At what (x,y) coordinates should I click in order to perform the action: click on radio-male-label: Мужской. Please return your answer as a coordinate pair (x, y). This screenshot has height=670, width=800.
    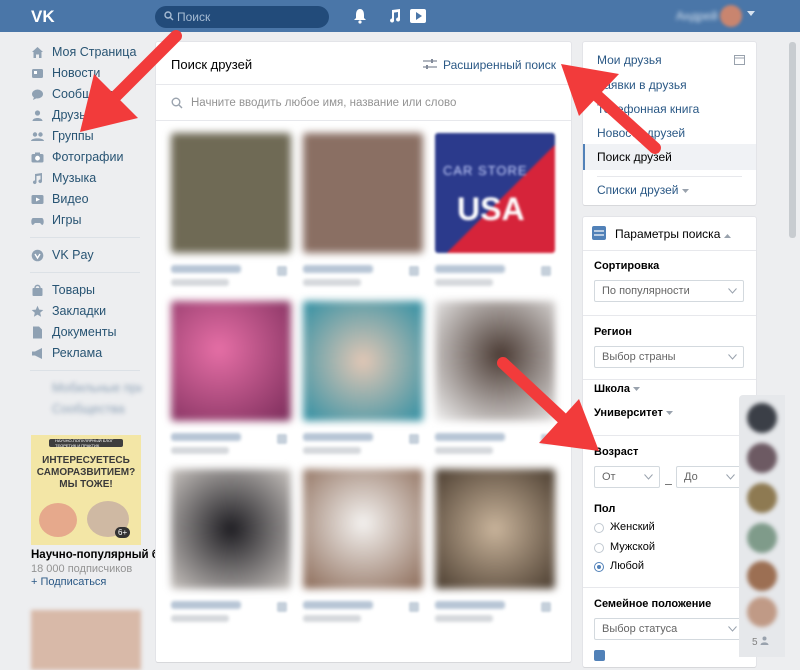
    Looking at the image, I should click on (632, 547).